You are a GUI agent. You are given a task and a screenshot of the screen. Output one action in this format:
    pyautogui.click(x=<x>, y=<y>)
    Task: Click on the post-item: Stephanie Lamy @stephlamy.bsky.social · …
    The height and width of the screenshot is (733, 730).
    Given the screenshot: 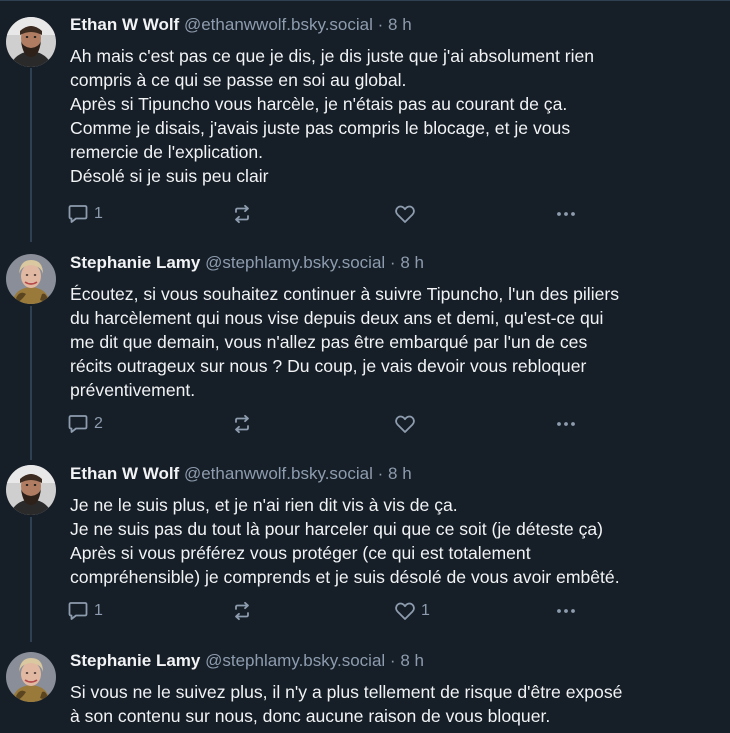 What is the action you would take?
    pyautogui.click(x=365, y=691)
    